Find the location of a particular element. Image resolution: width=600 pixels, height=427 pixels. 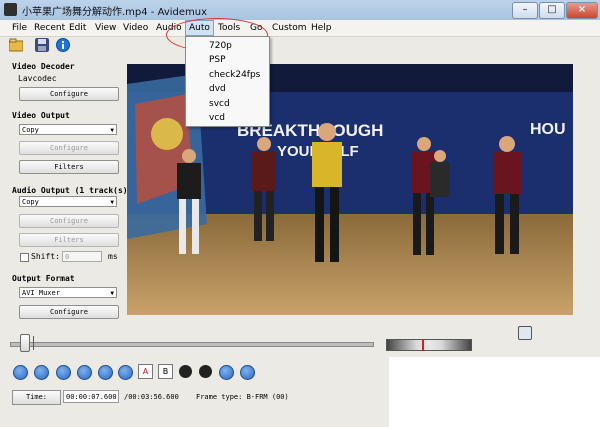

app-icon is located at coordinates (10, 9).